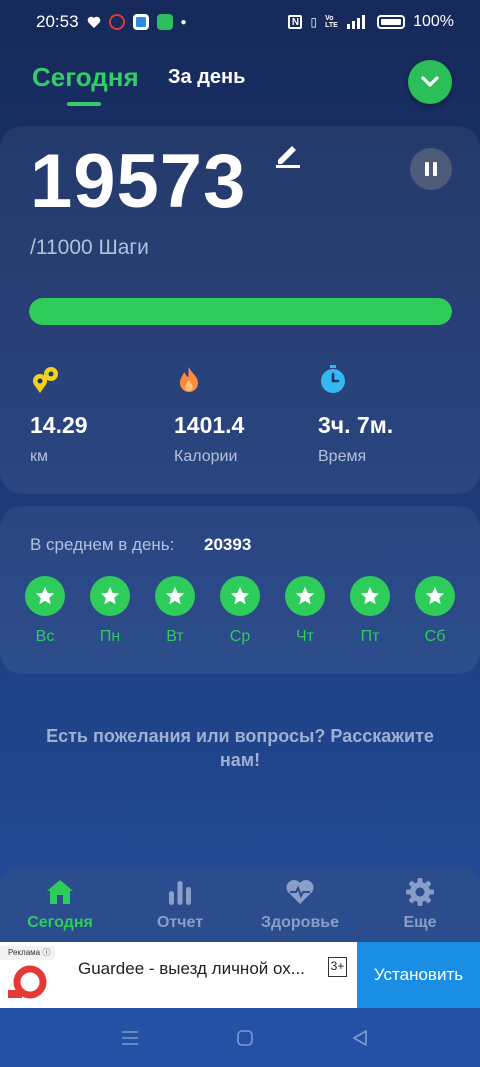 This screenshot has width=480, height=1067. I want to click on day-label: Пт, so click(370, 636).